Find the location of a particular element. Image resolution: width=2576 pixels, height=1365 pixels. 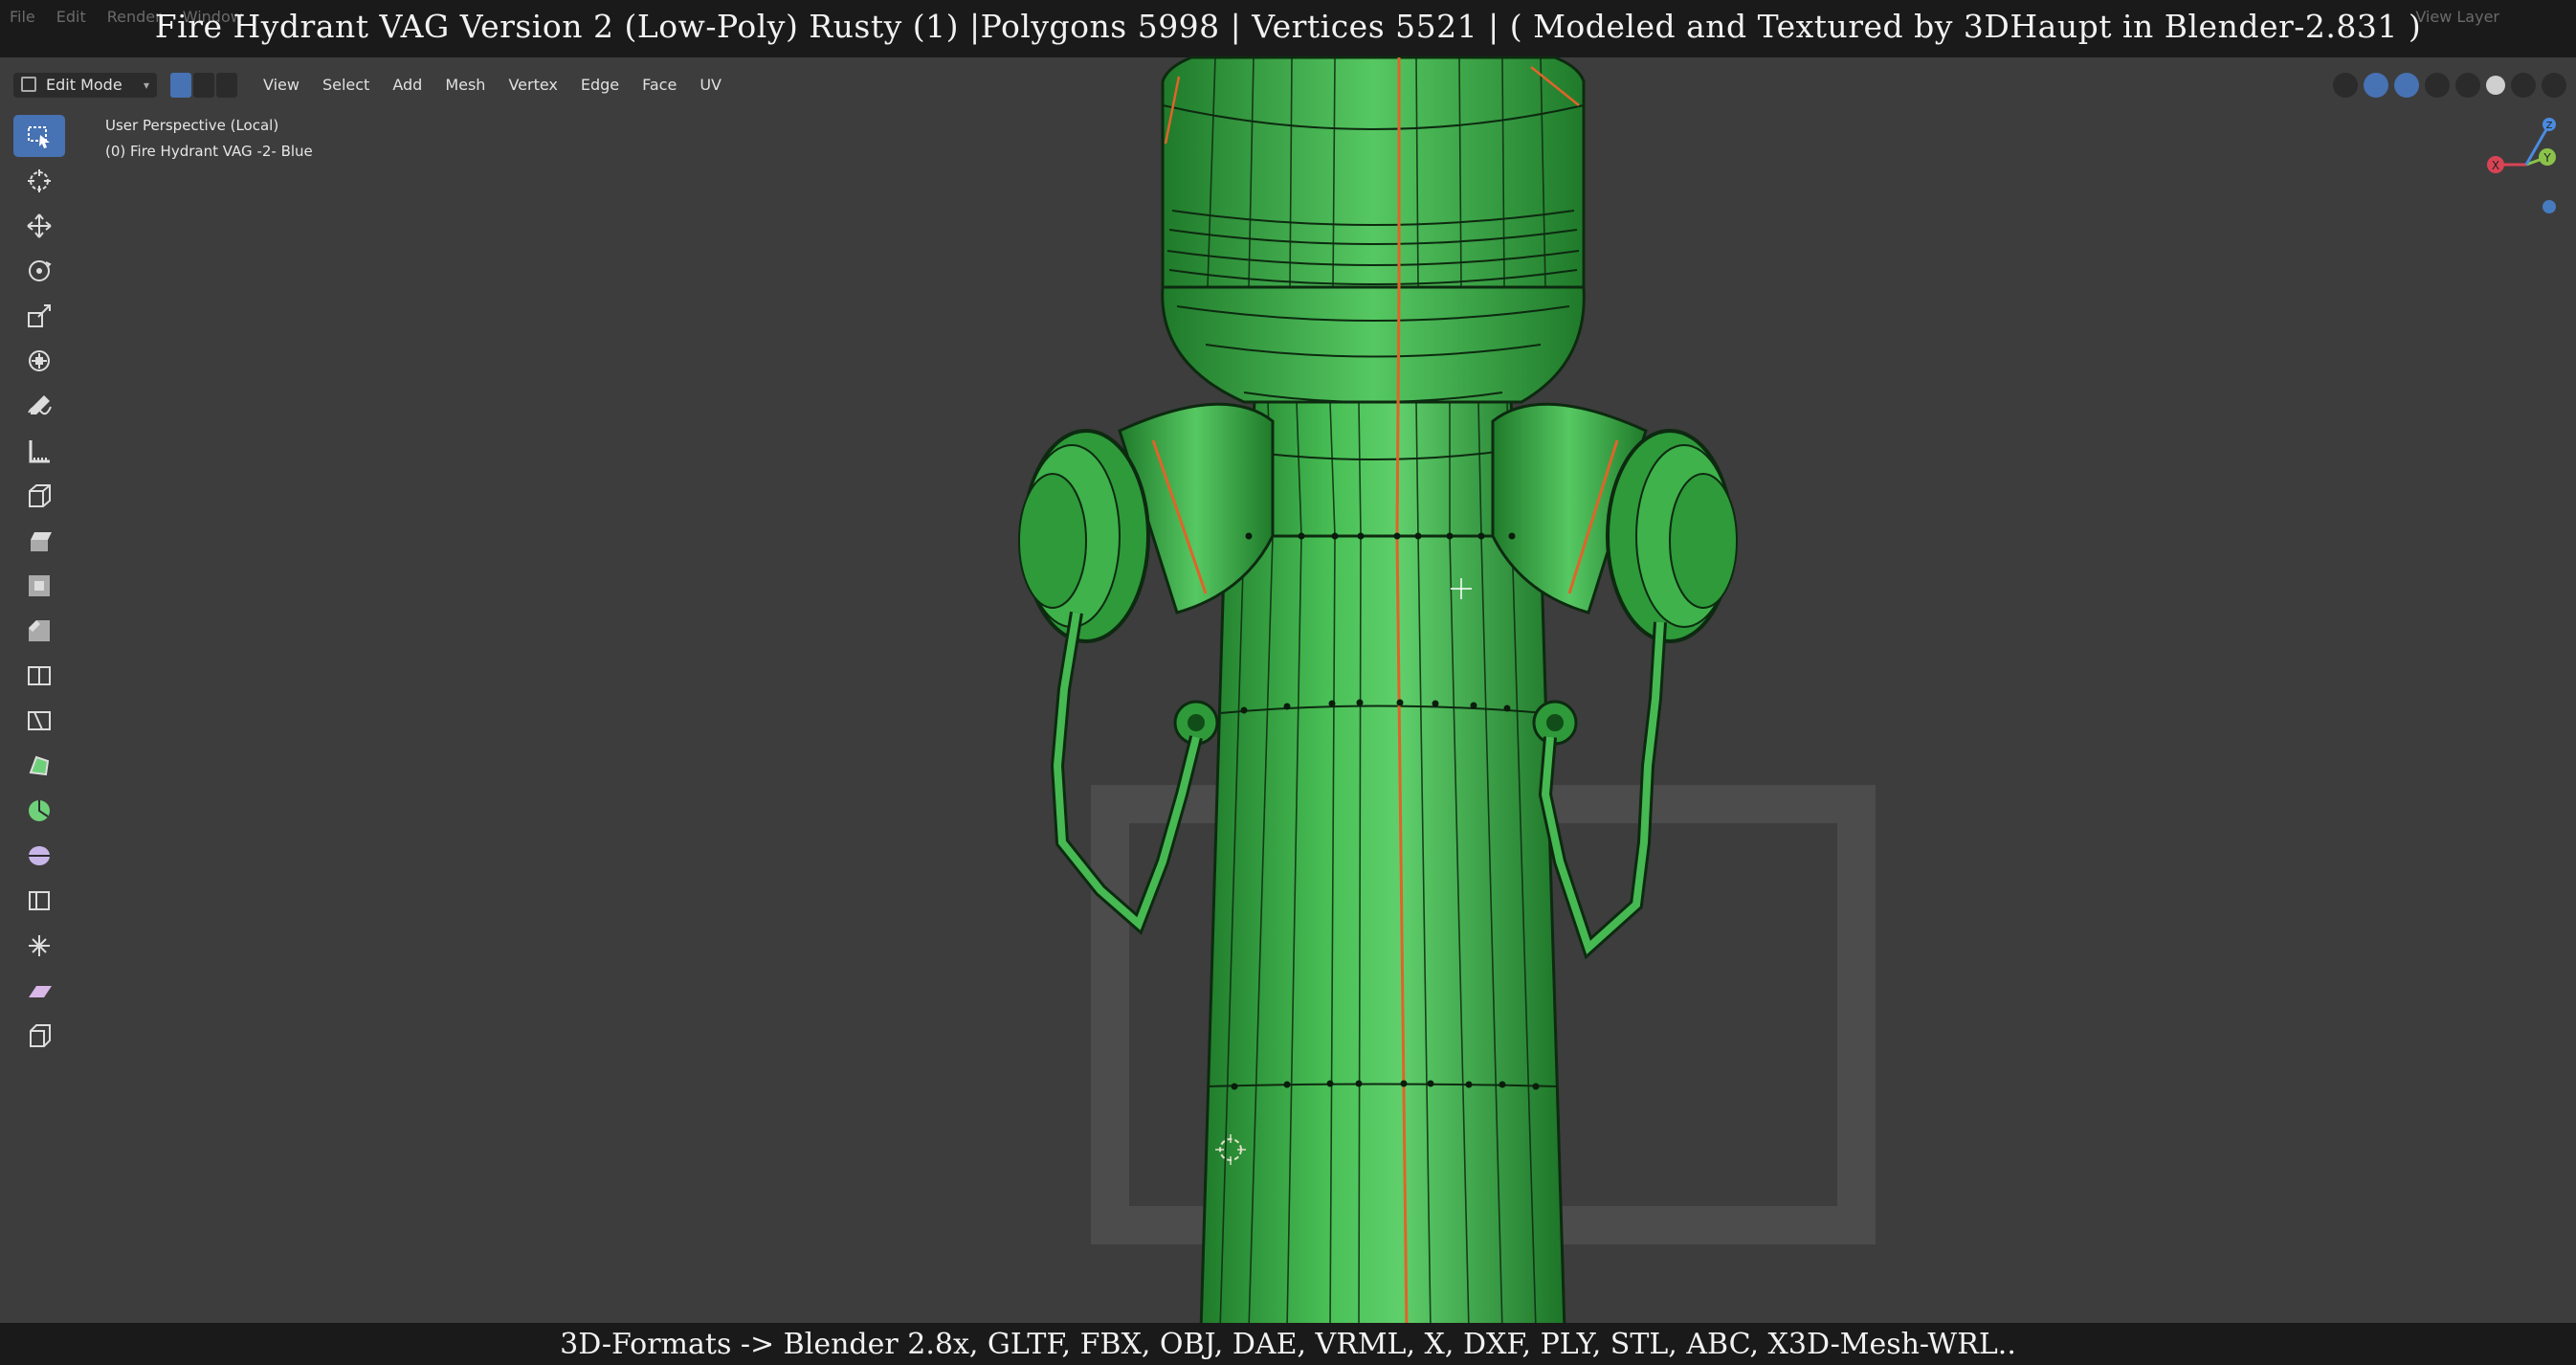

select-mode-group is located at coordinates (203, 86).